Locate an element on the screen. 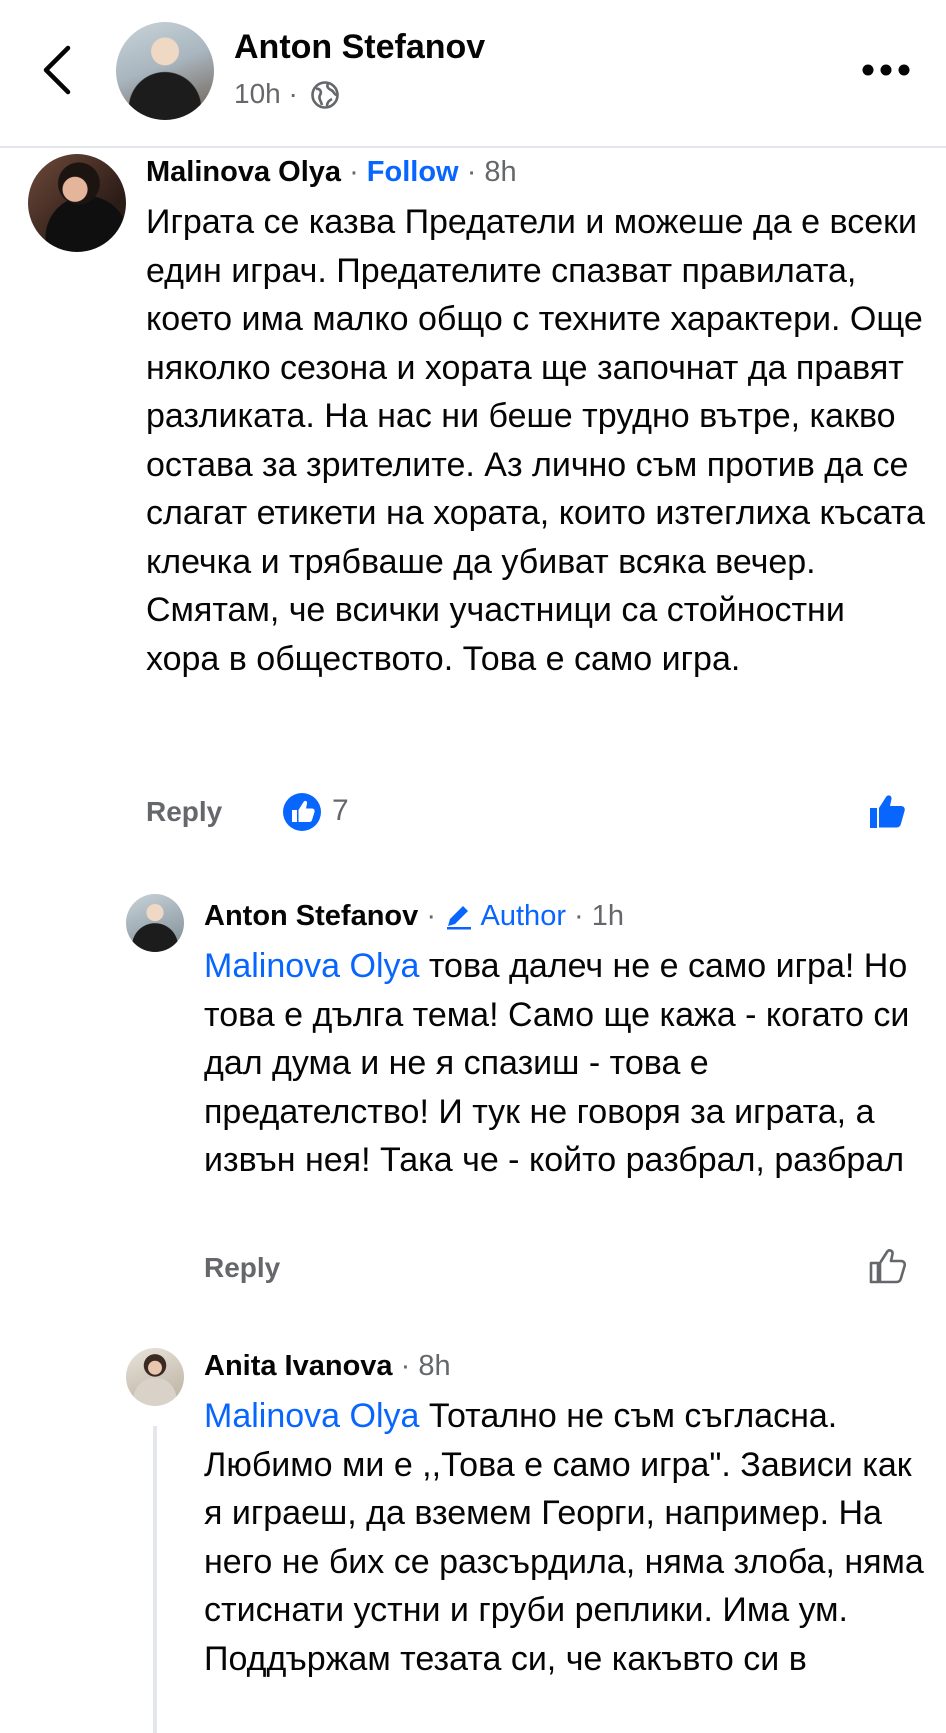  comment-meta: Malinova Olya · Follow · 8h is located at coordinates (331, 172).